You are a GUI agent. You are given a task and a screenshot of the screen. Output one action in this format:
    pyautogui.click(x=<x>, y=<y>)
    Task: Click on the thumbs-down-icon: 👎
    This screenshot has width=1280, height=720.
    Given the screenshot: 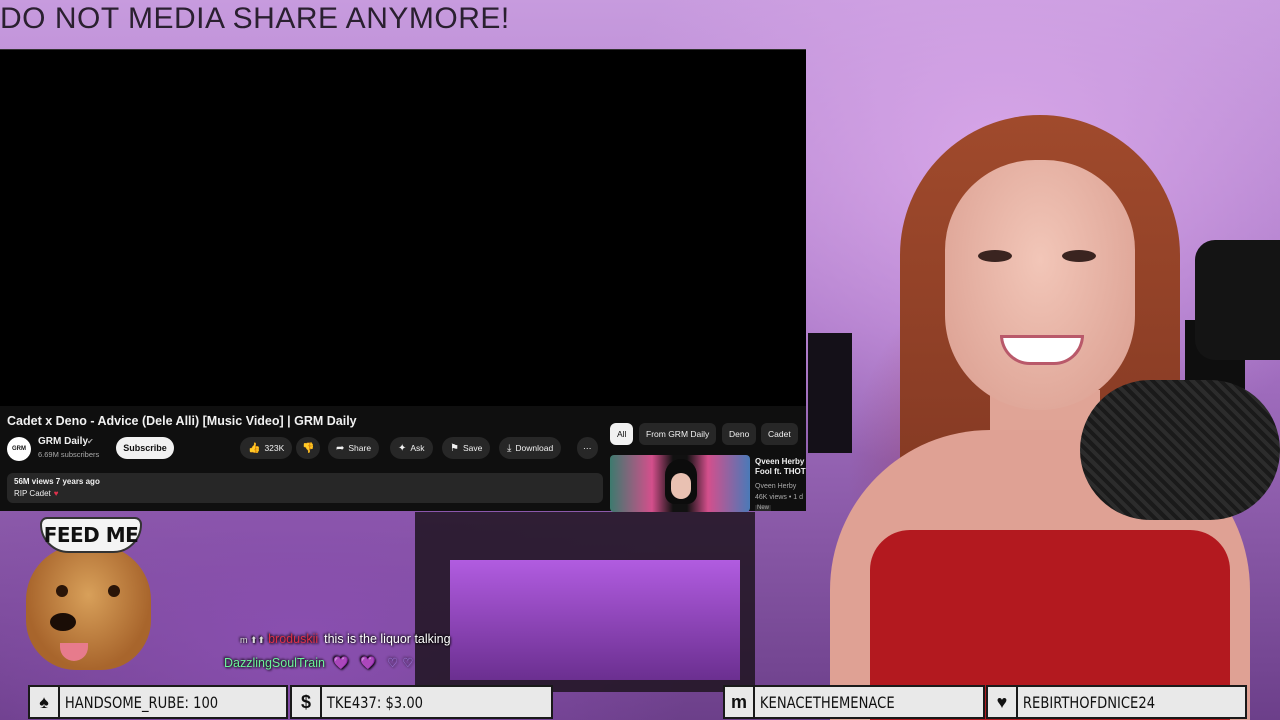 What is the action you would take?
    pyautogui.click(x=308, y=448)
    